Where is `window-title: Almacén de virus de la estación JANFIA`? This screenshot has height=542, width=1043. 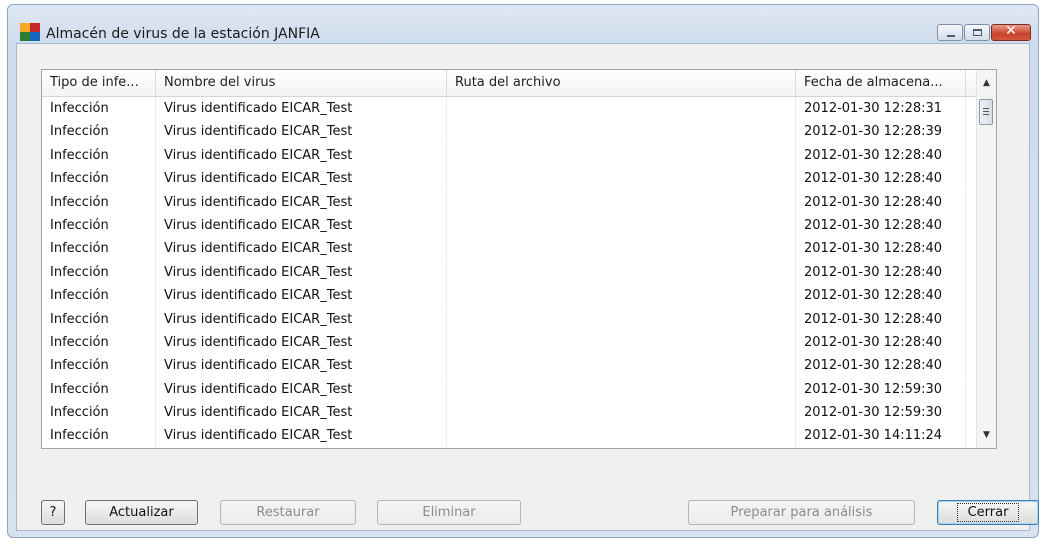
window-title: Almacén de virus de la estación JANFIA is located at coordinates (183, 34).